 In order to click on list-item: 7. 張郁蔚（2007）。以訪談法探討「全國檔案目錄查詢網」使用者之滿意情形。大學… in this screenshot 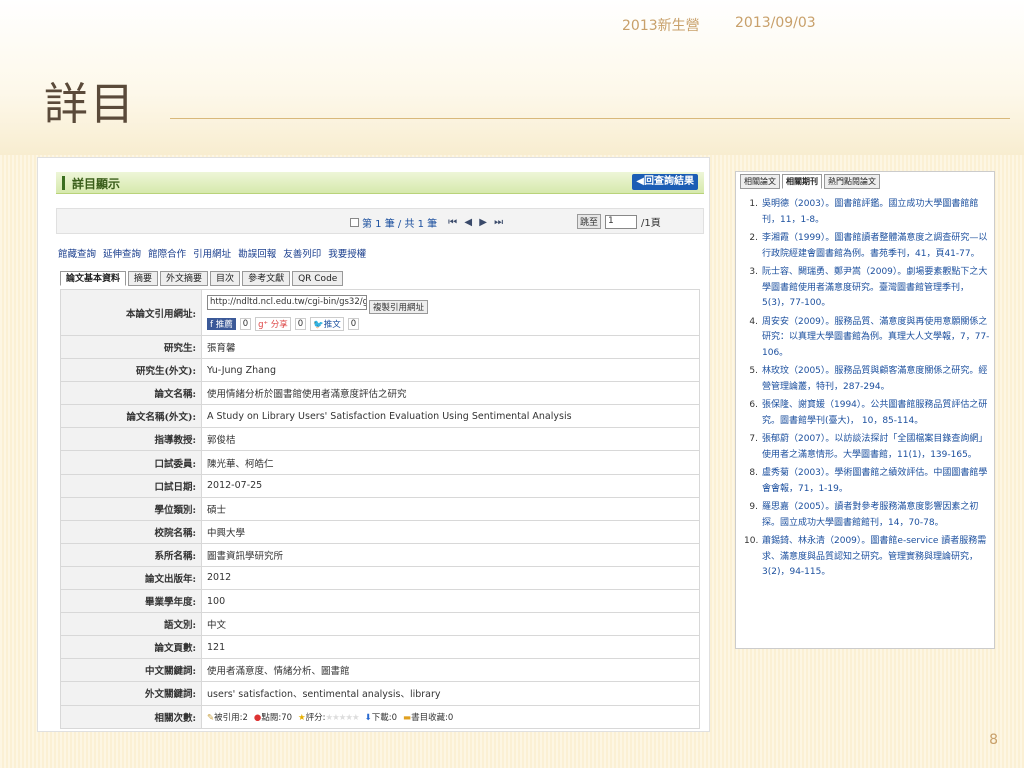, I will do `click(867, 447)`.